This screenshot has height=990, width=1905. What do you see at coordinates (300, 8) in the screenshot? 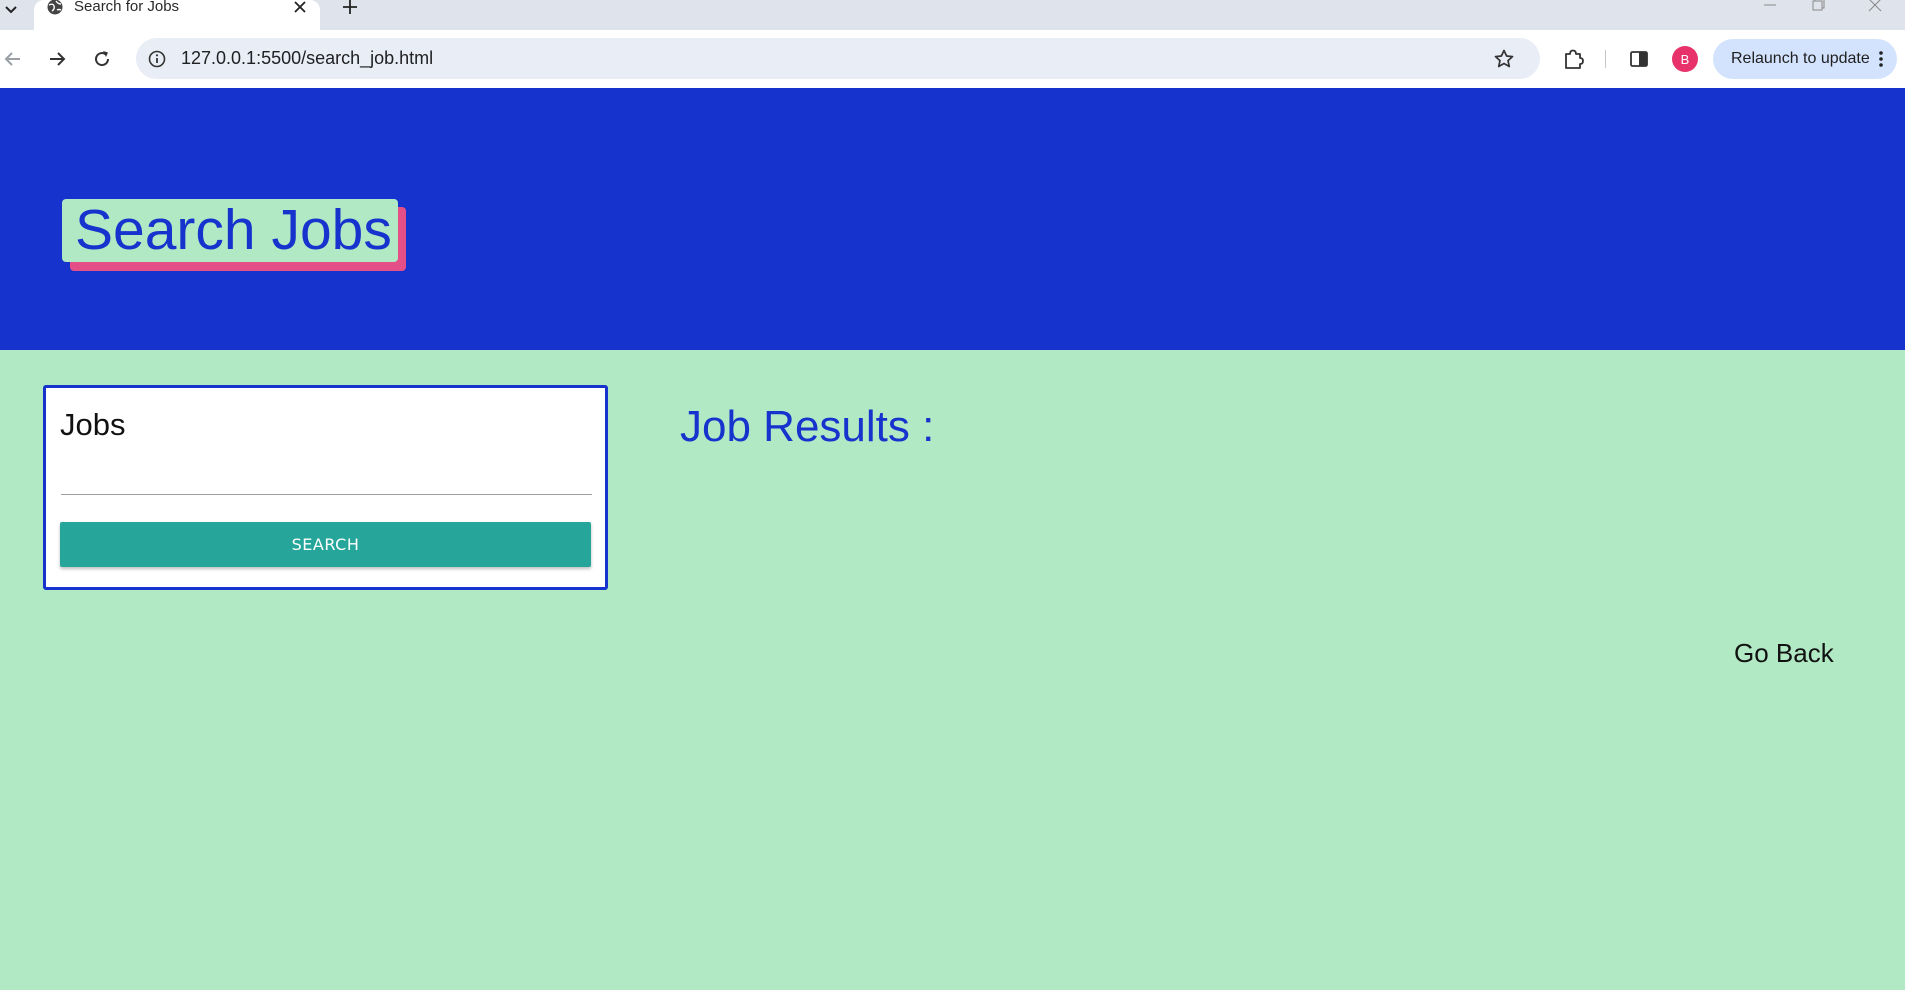
I see `close-icon` at bounding box center [300, 8].